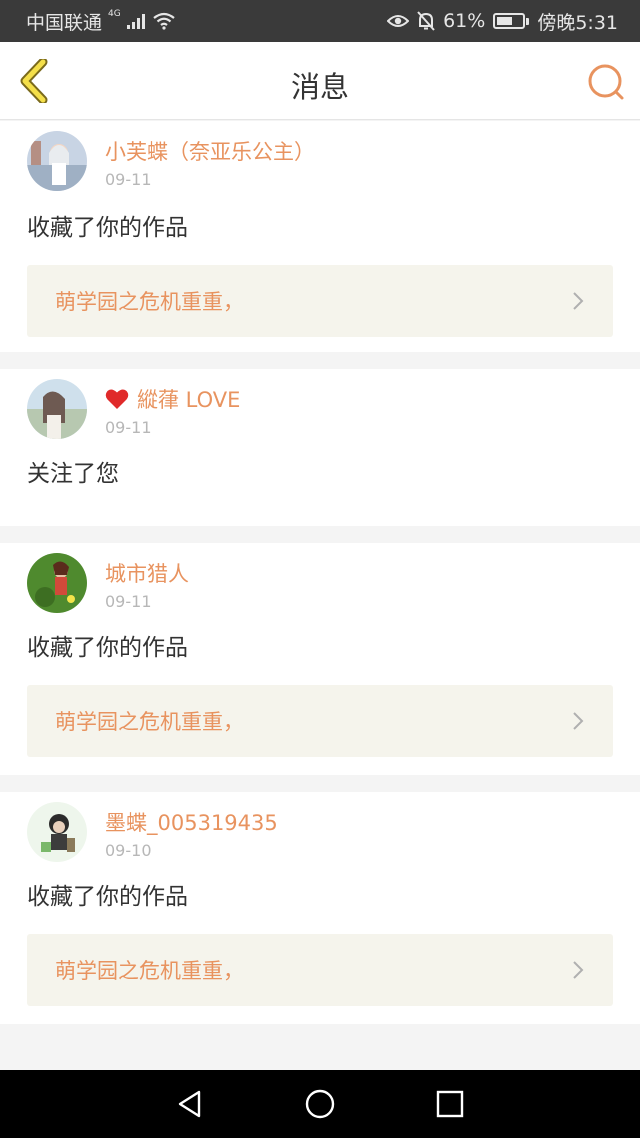 The image size is (640, 1138). I want to click on clock: 傍晚5:31, so click(577, 22).